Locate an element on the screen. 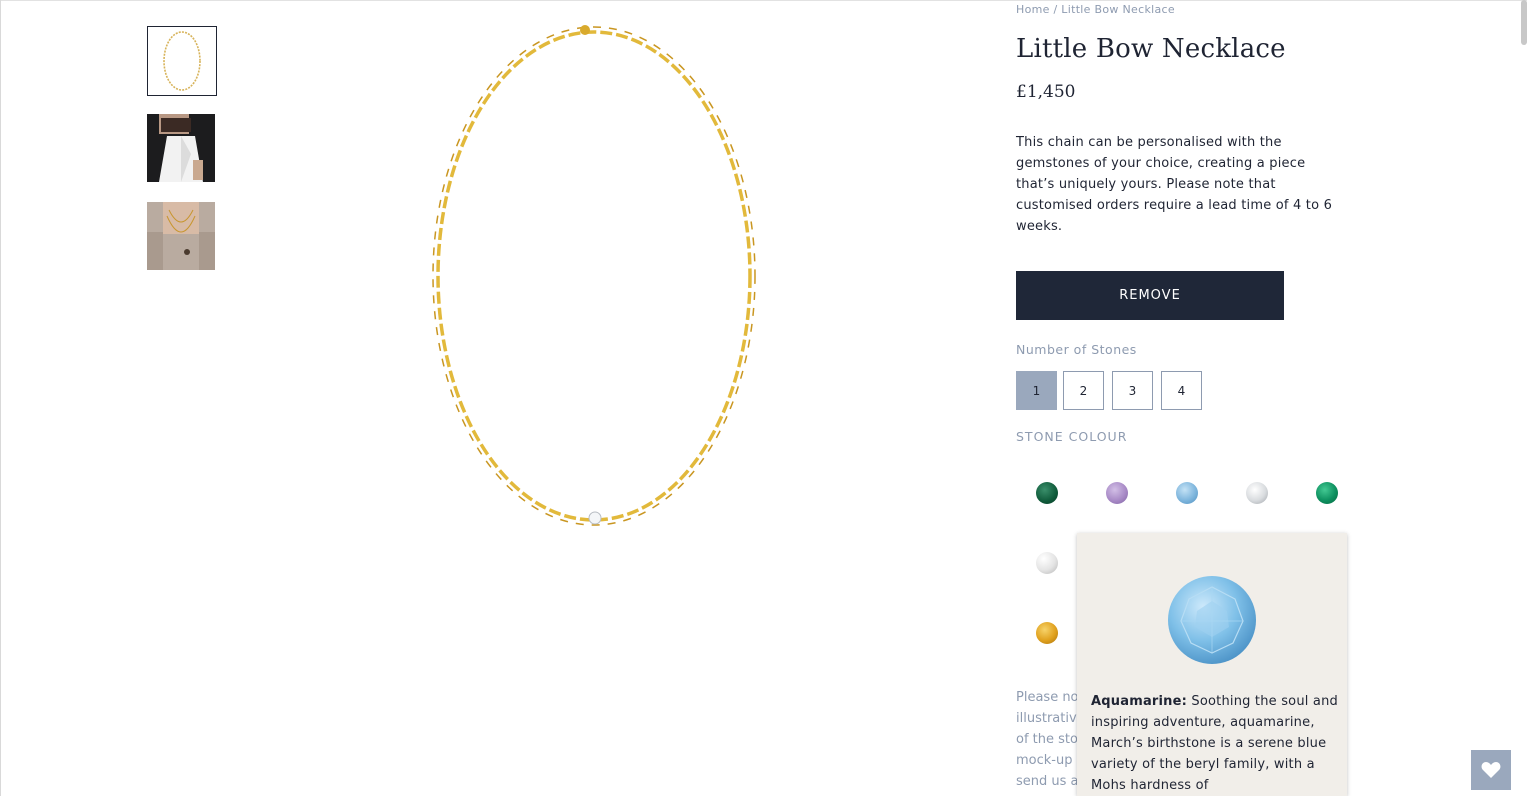 The width and height of the screenshot is (1527, 796). stones-option-2: 2 is located at coordinates (1083, 390).